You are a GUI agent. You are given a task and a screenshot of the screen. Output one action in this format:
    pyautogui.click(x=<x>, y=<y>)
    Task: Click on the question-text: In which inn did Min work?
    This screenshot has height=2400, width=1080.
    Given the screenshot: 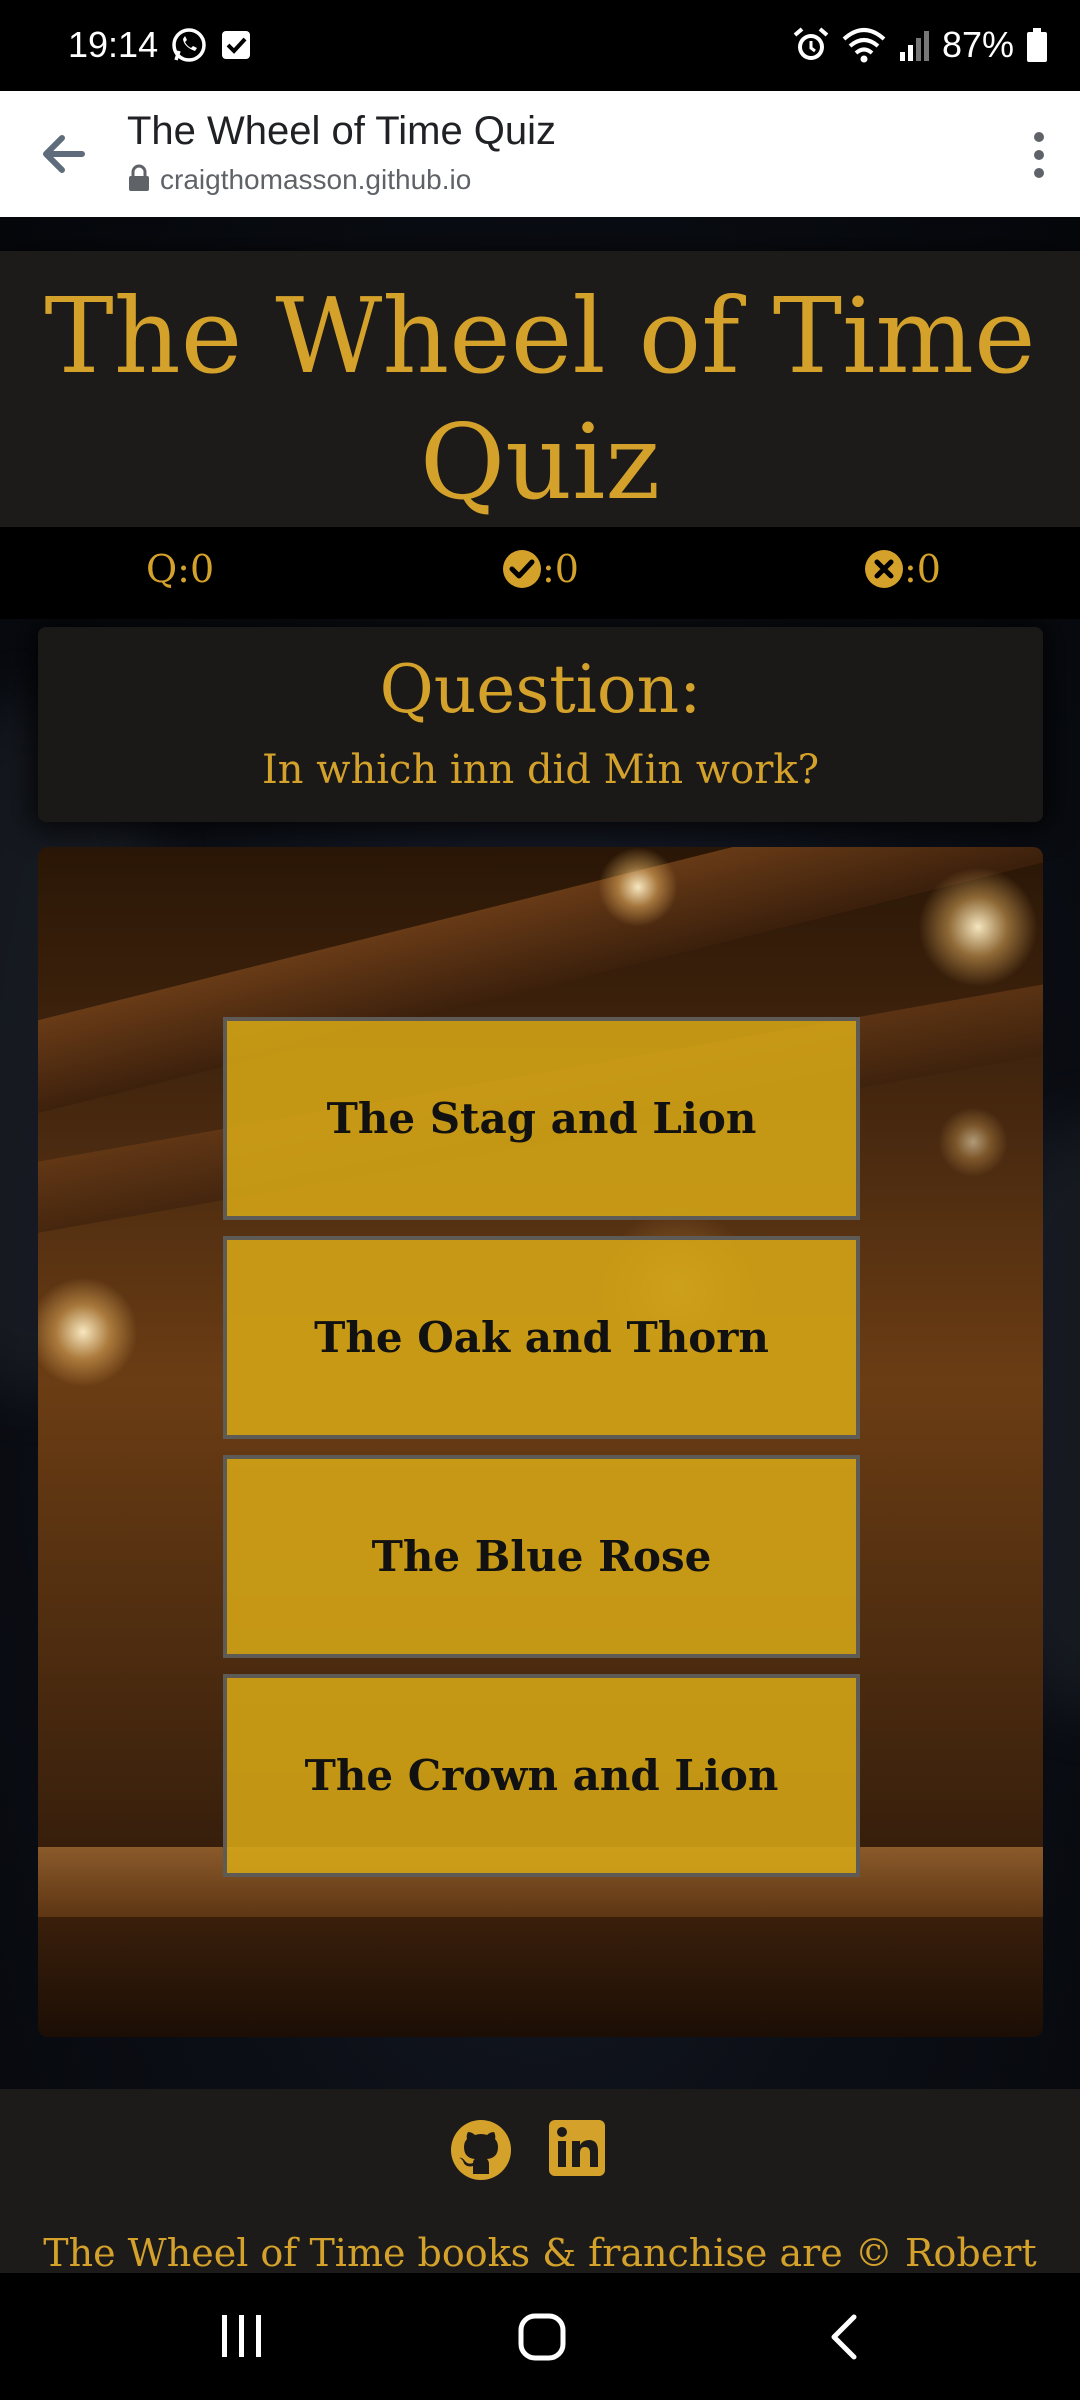 What is the action you would take?
    pyautogui.click(x=540, y=770)
    